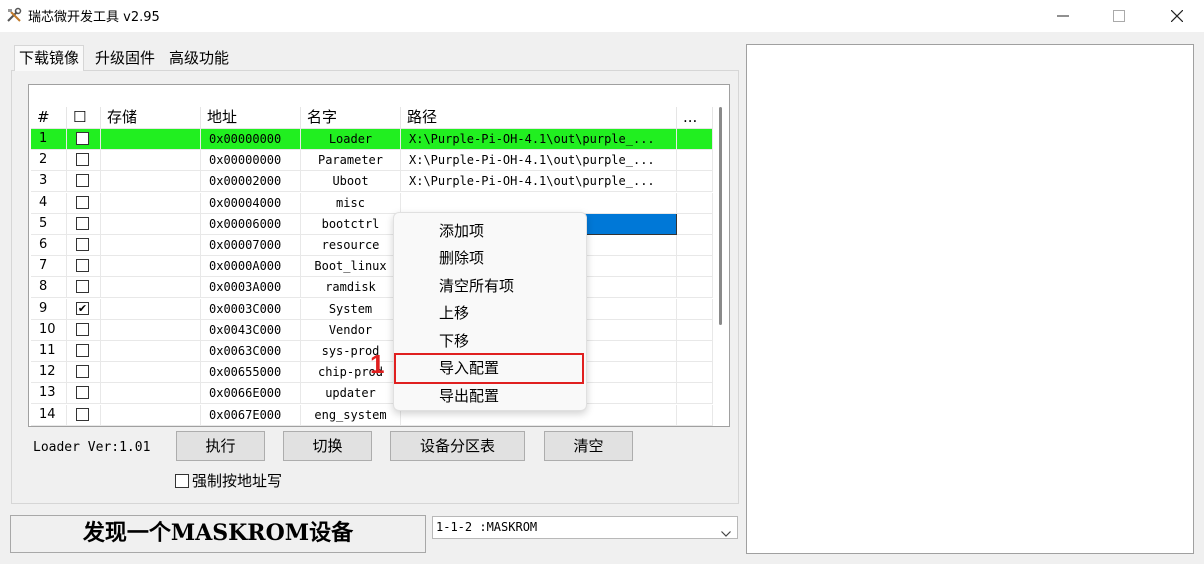 The height and width of the screenshot is (564, 1204). I want to click on row-name: bootctrl, so click(351, 224).